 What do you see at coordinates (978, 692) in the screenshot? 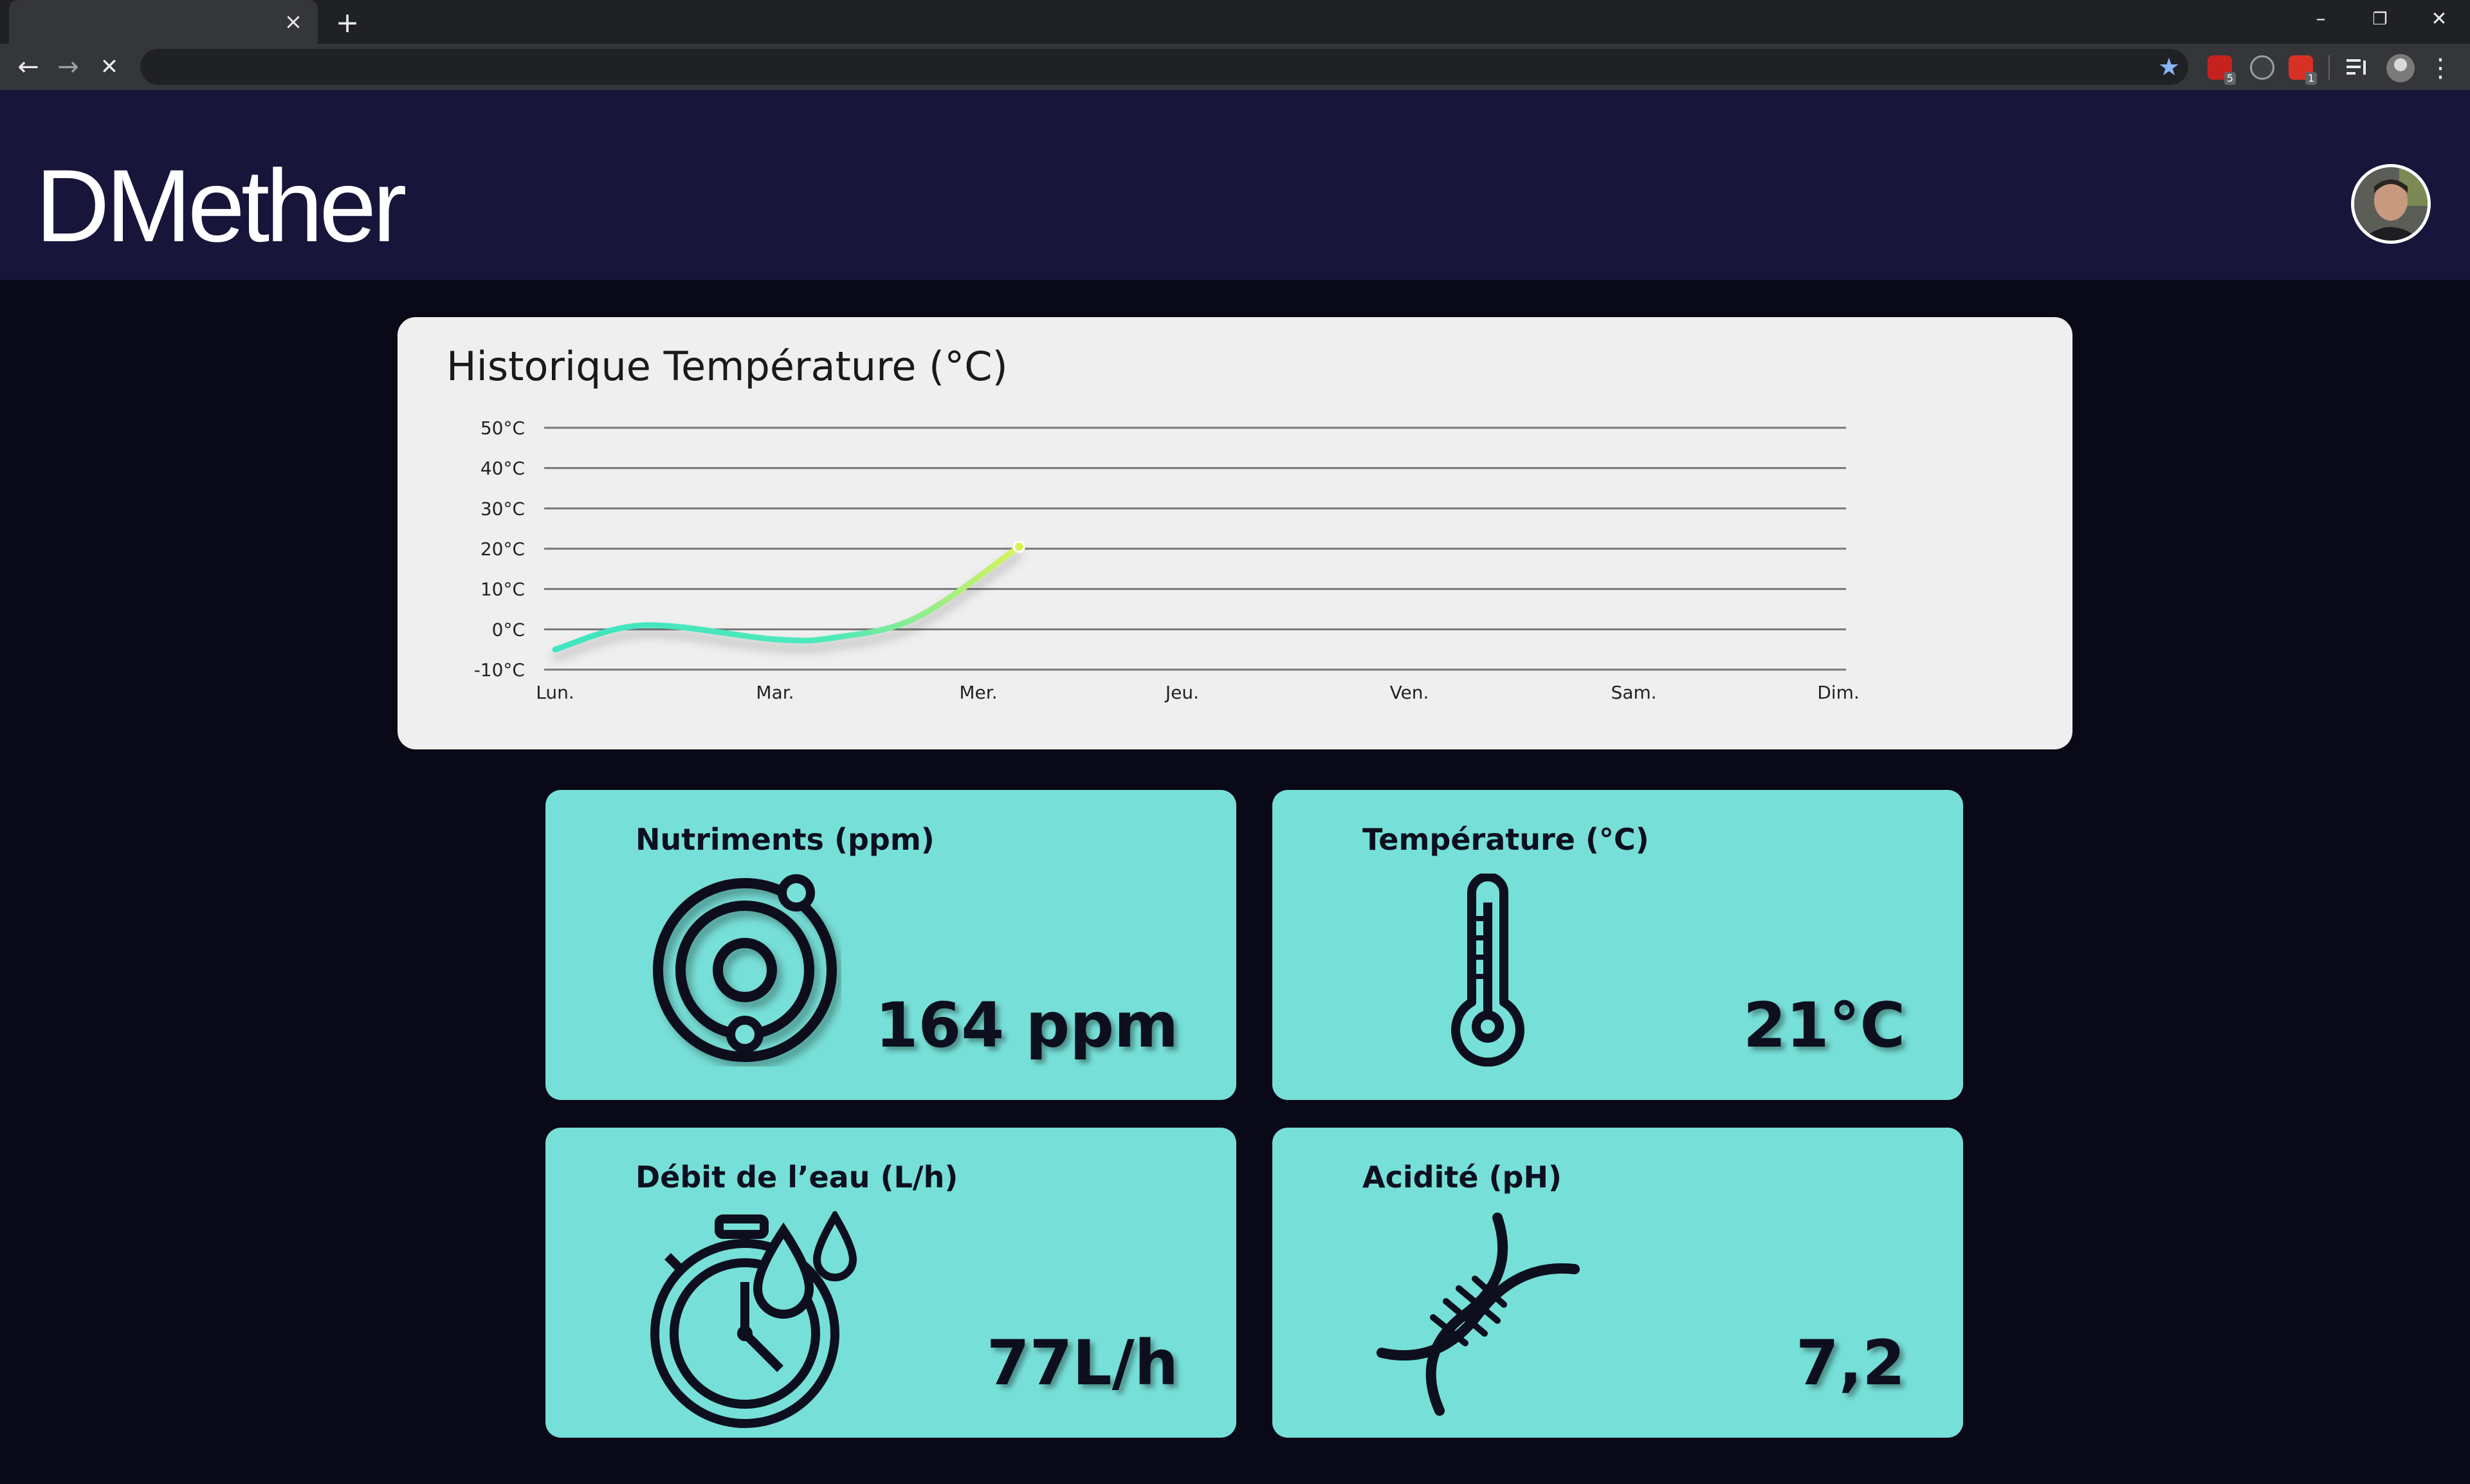
I see `x-tick-label: Mer.` at bounding box center [978, 692].